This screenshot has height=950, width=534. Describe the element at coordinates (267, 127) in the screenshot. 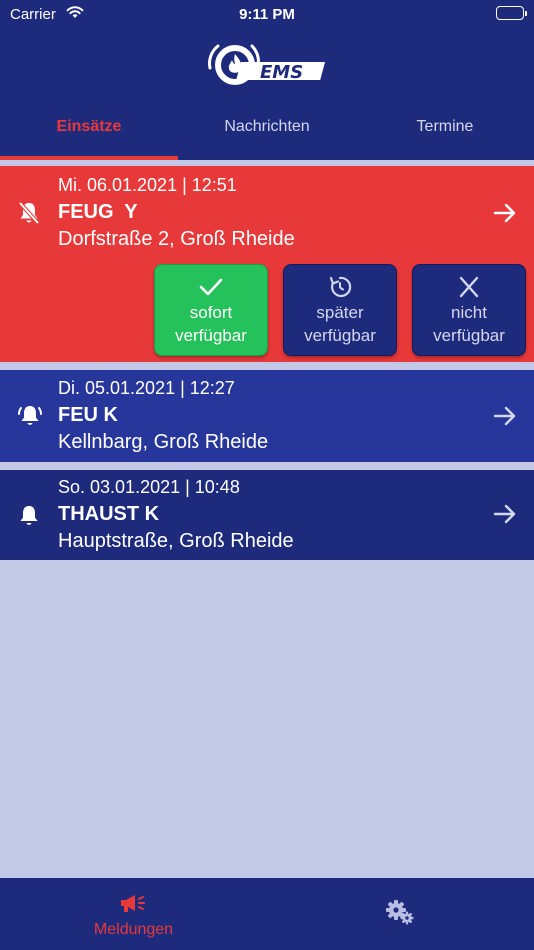

I see `tab-nachrichten: Nachrichten` at that location.